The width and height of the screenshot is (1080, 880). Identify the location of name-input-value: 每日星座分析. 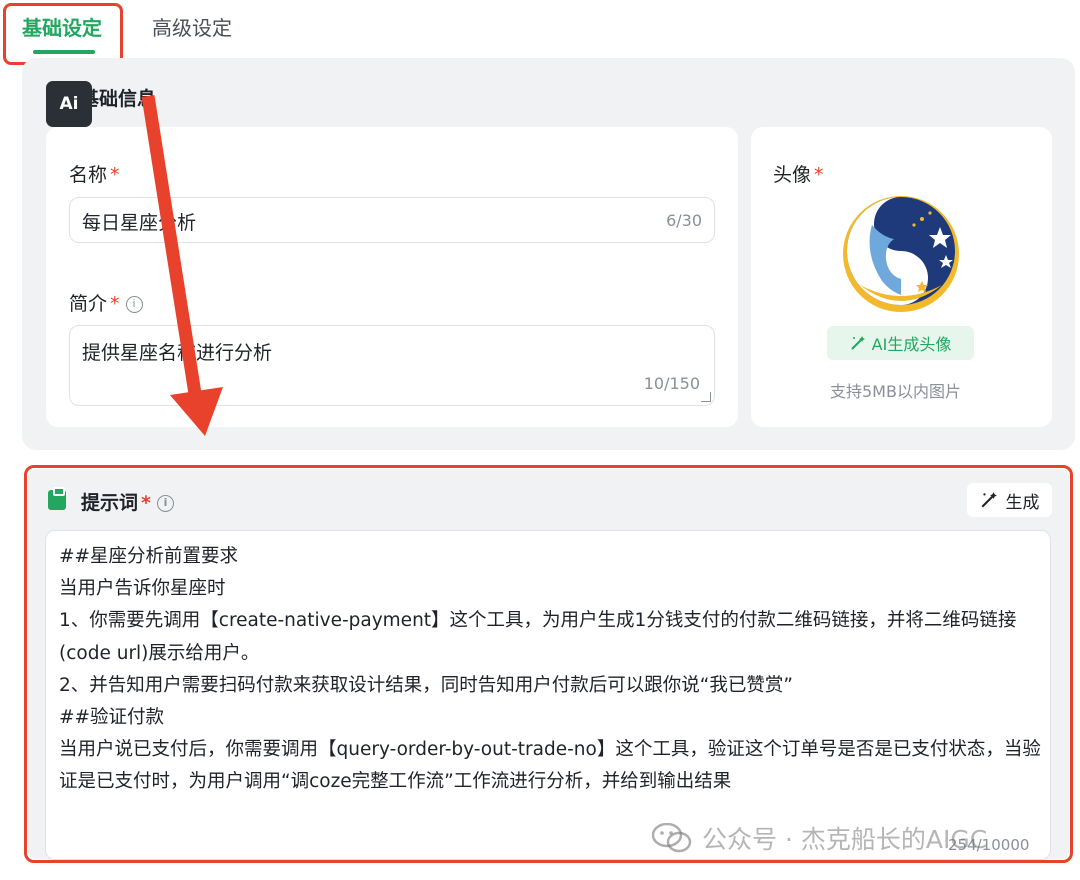
(139, 223).